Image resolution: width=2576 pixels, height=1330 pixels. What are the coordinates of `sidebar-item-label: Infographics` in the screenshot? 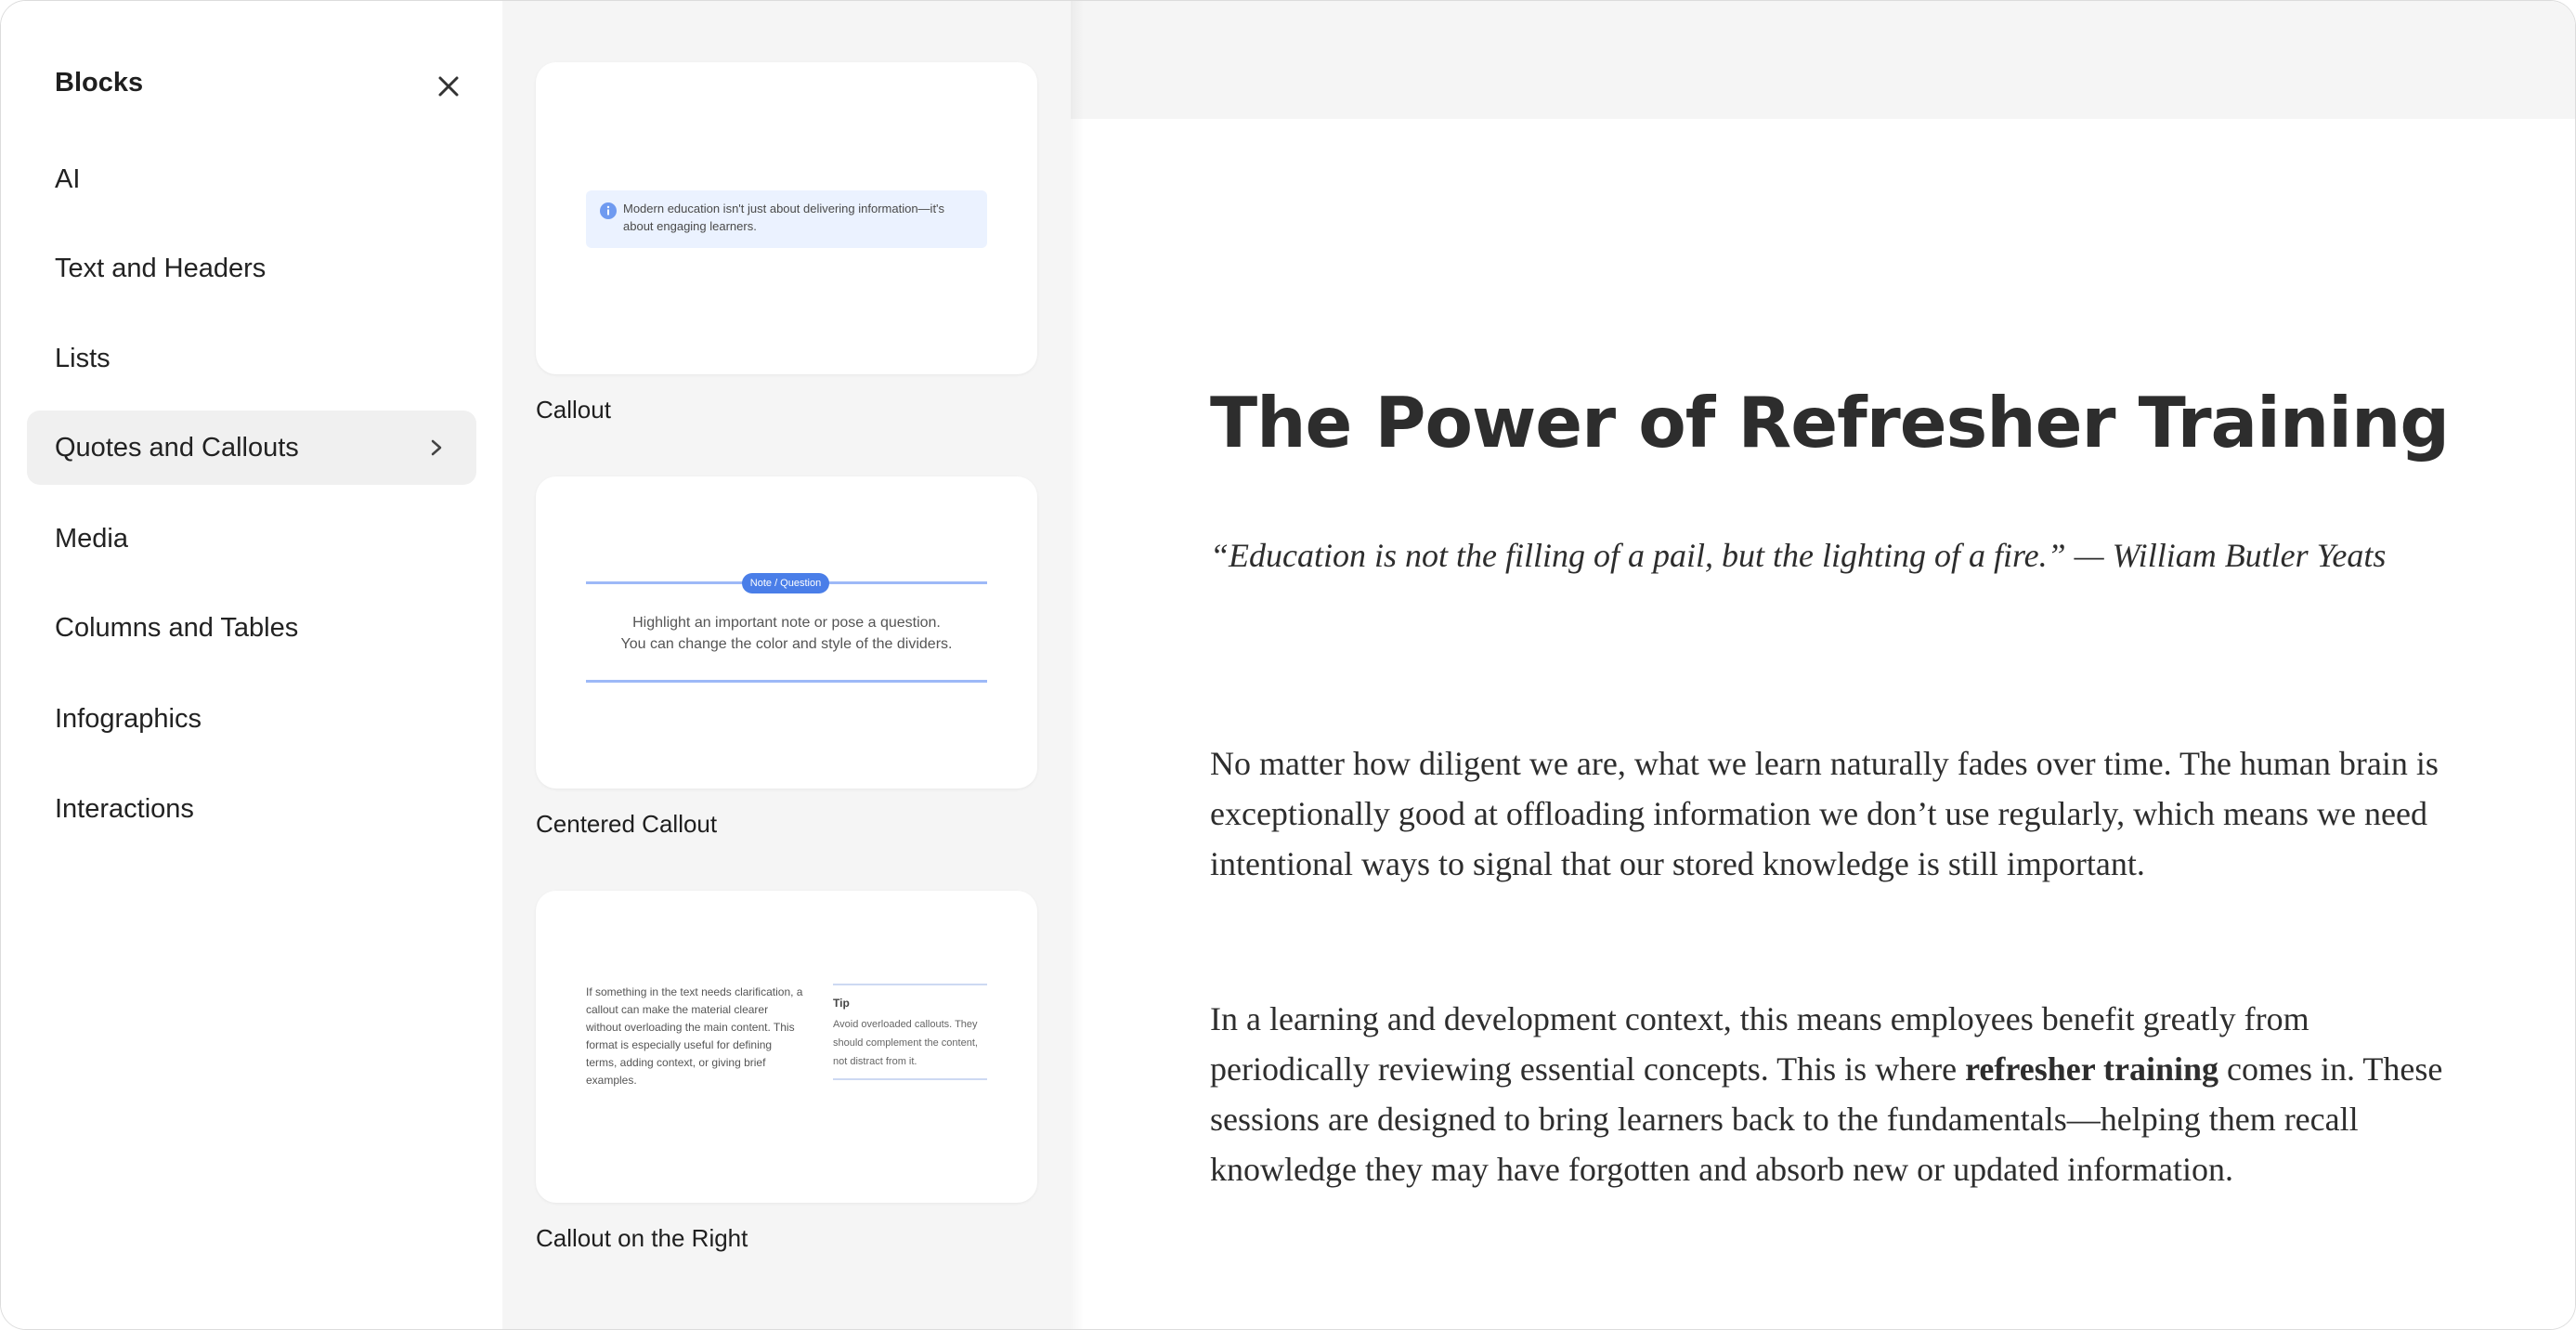 It's located at (128, 718).